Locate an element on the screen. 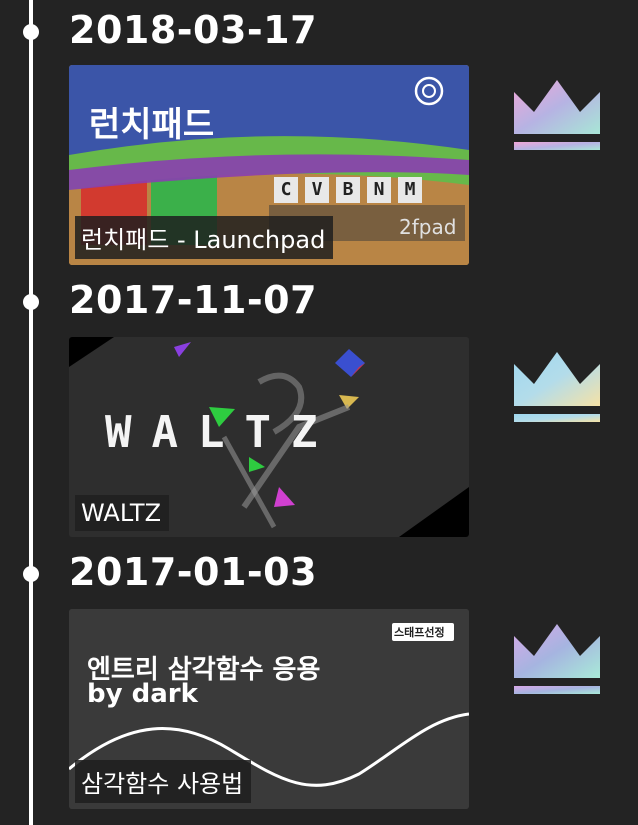  key-label: V is located at coordinates (317, 189).